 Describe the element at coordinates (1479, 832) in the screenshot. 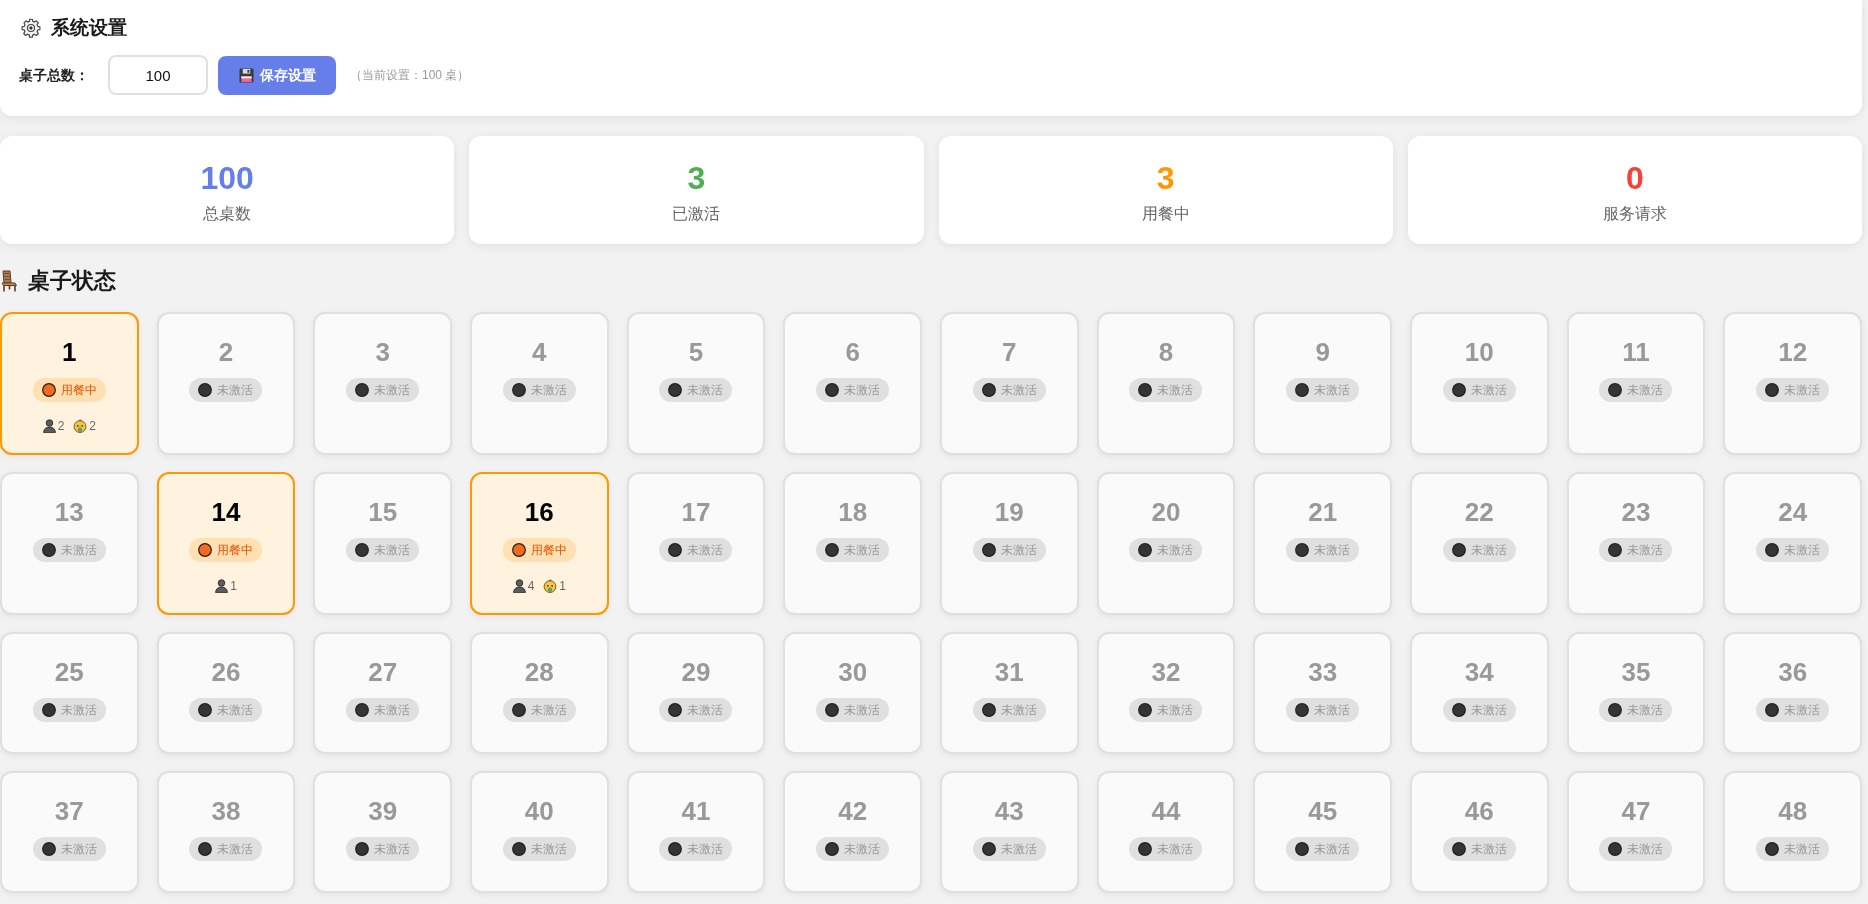

I see `table-card: 46 未激活` at that location.